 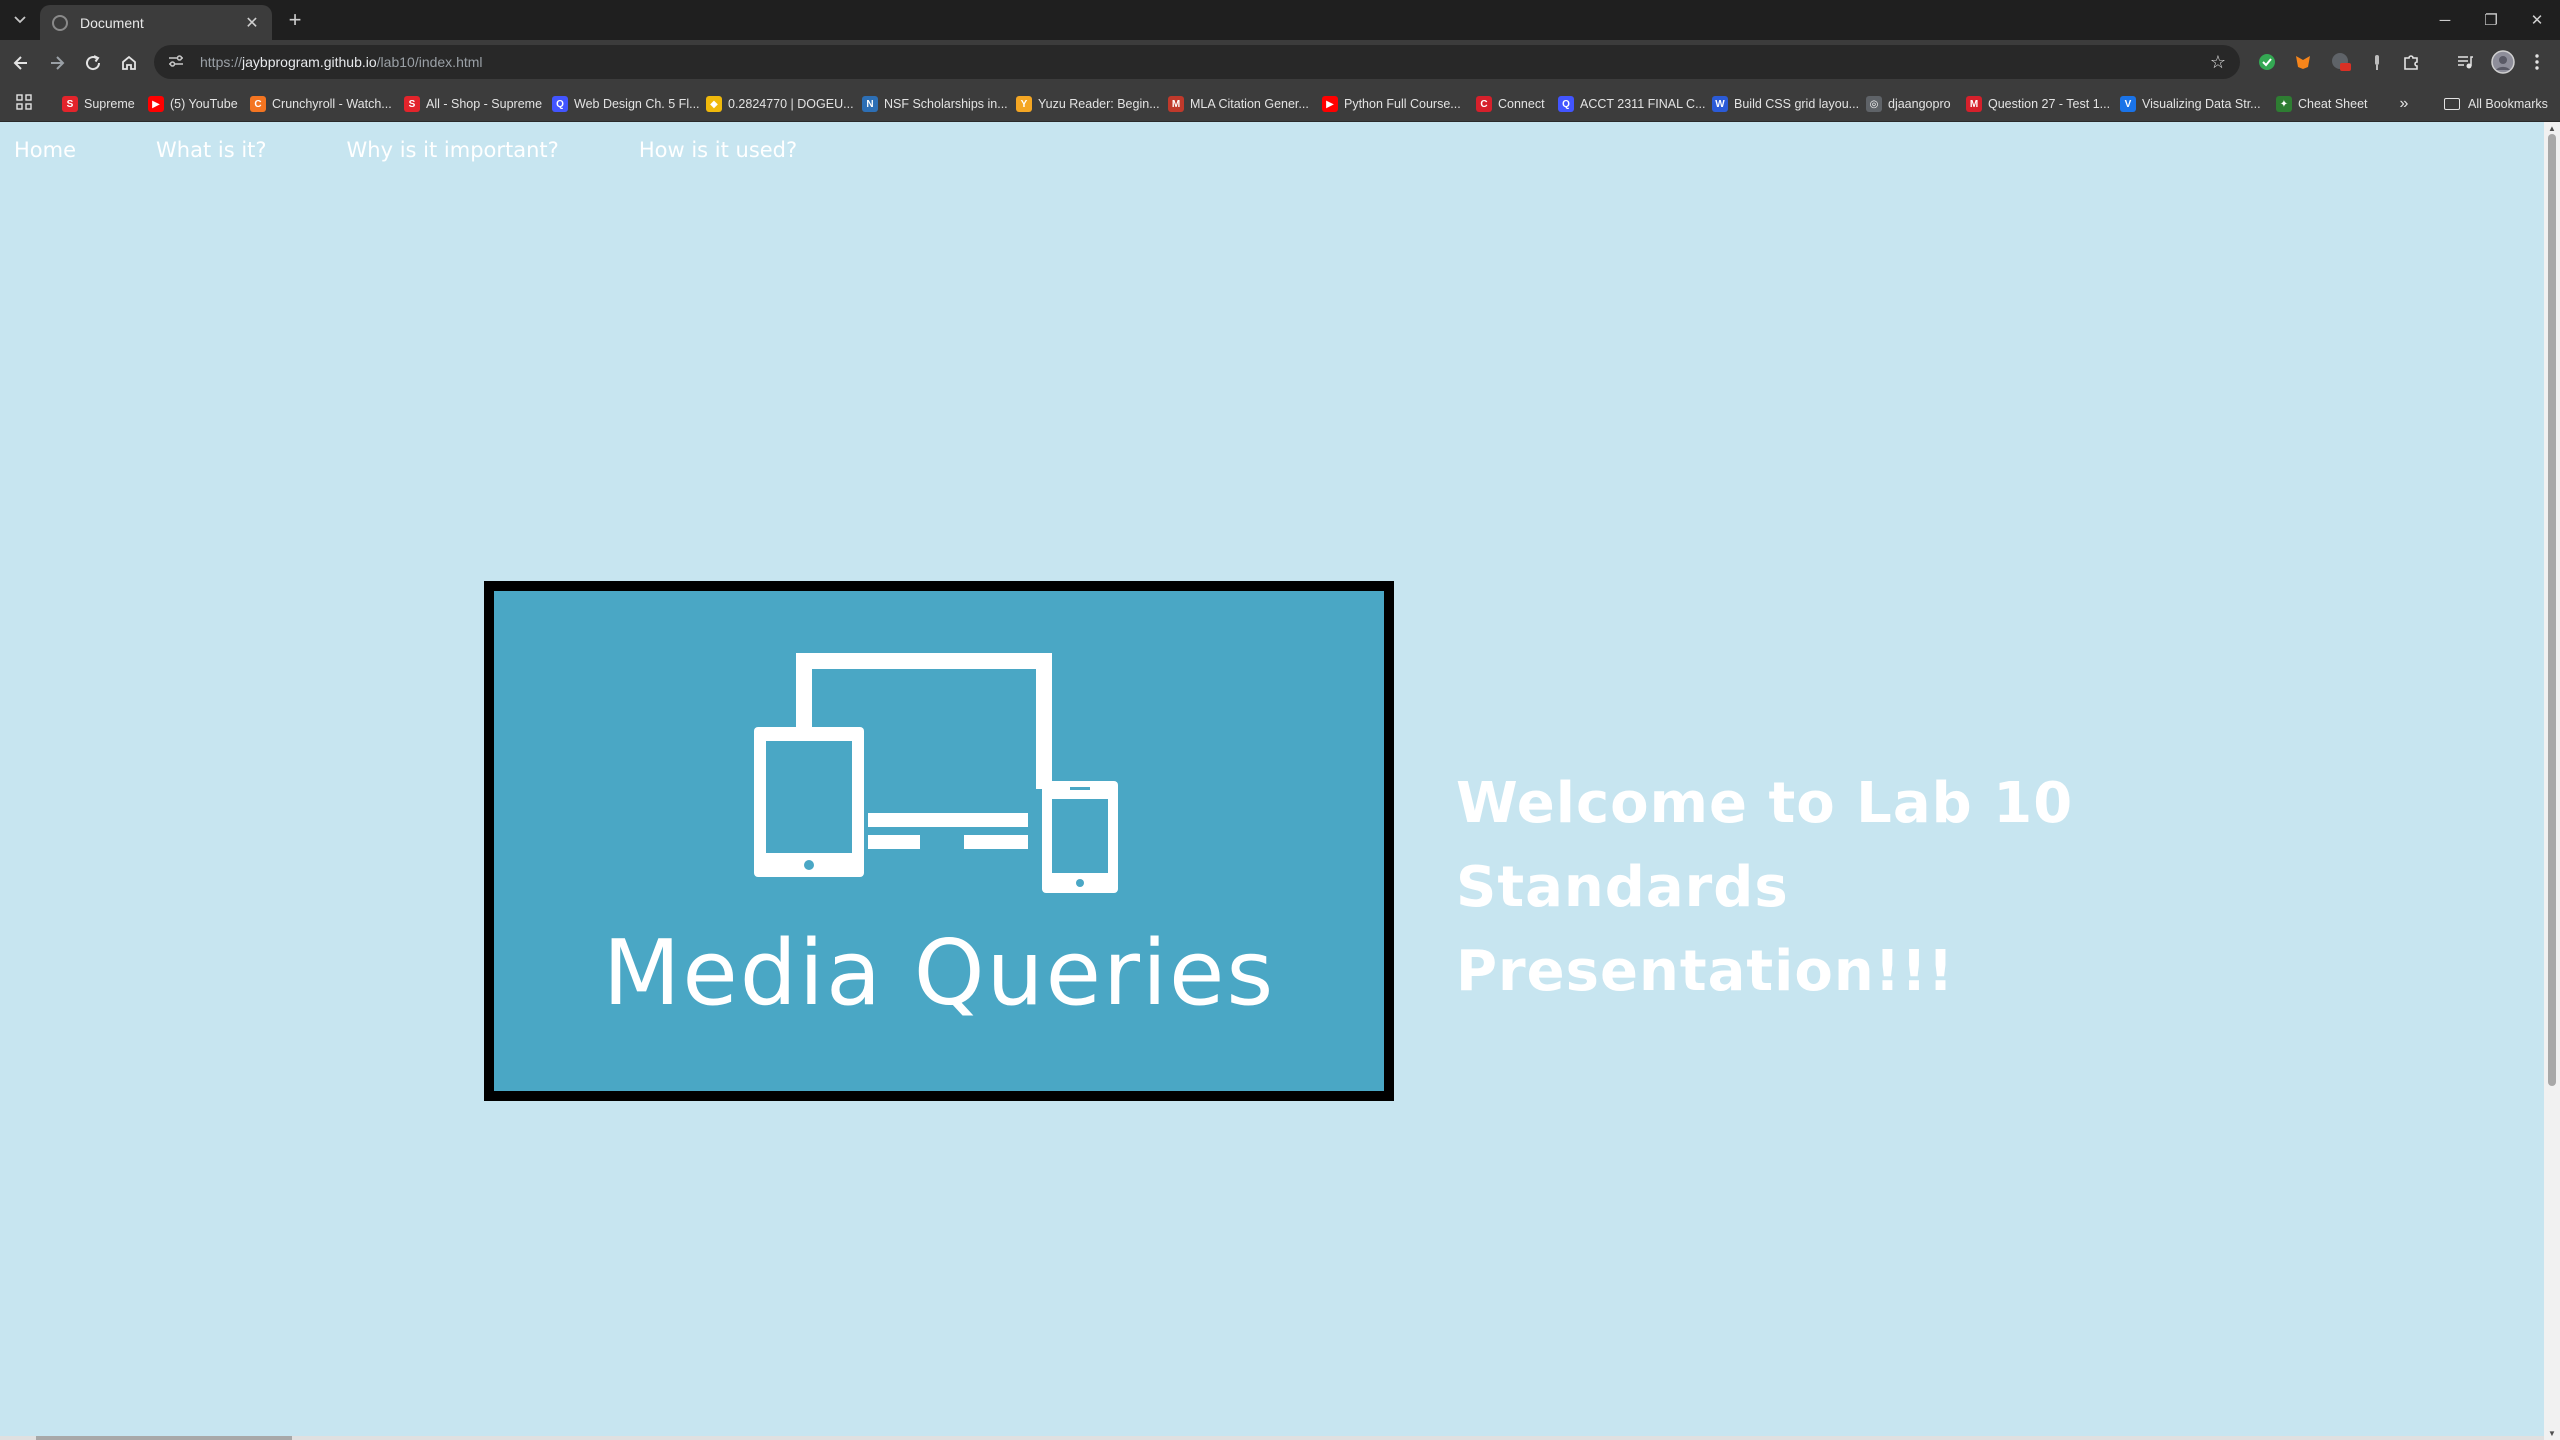 I want to click on extension-metamask-icon, so click(x=2303, y=62).